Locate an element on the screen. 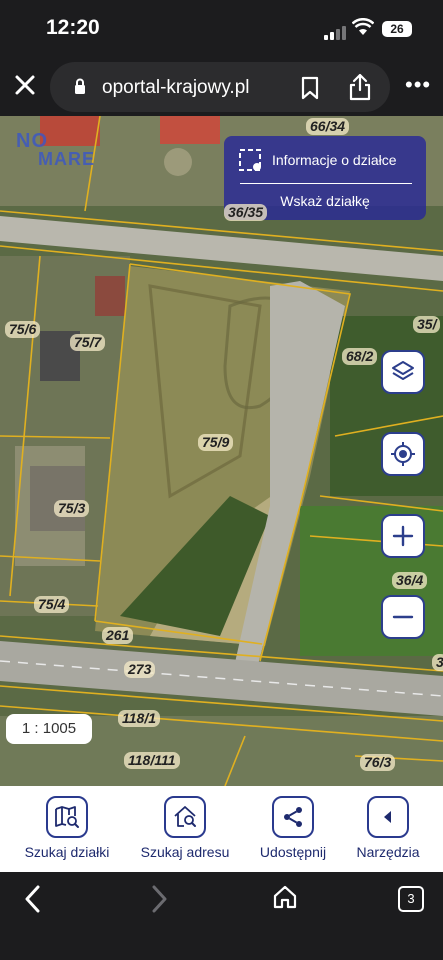 The image size is (443, 960). parcel-label: 36/35 is located at coordinates (246, 212).